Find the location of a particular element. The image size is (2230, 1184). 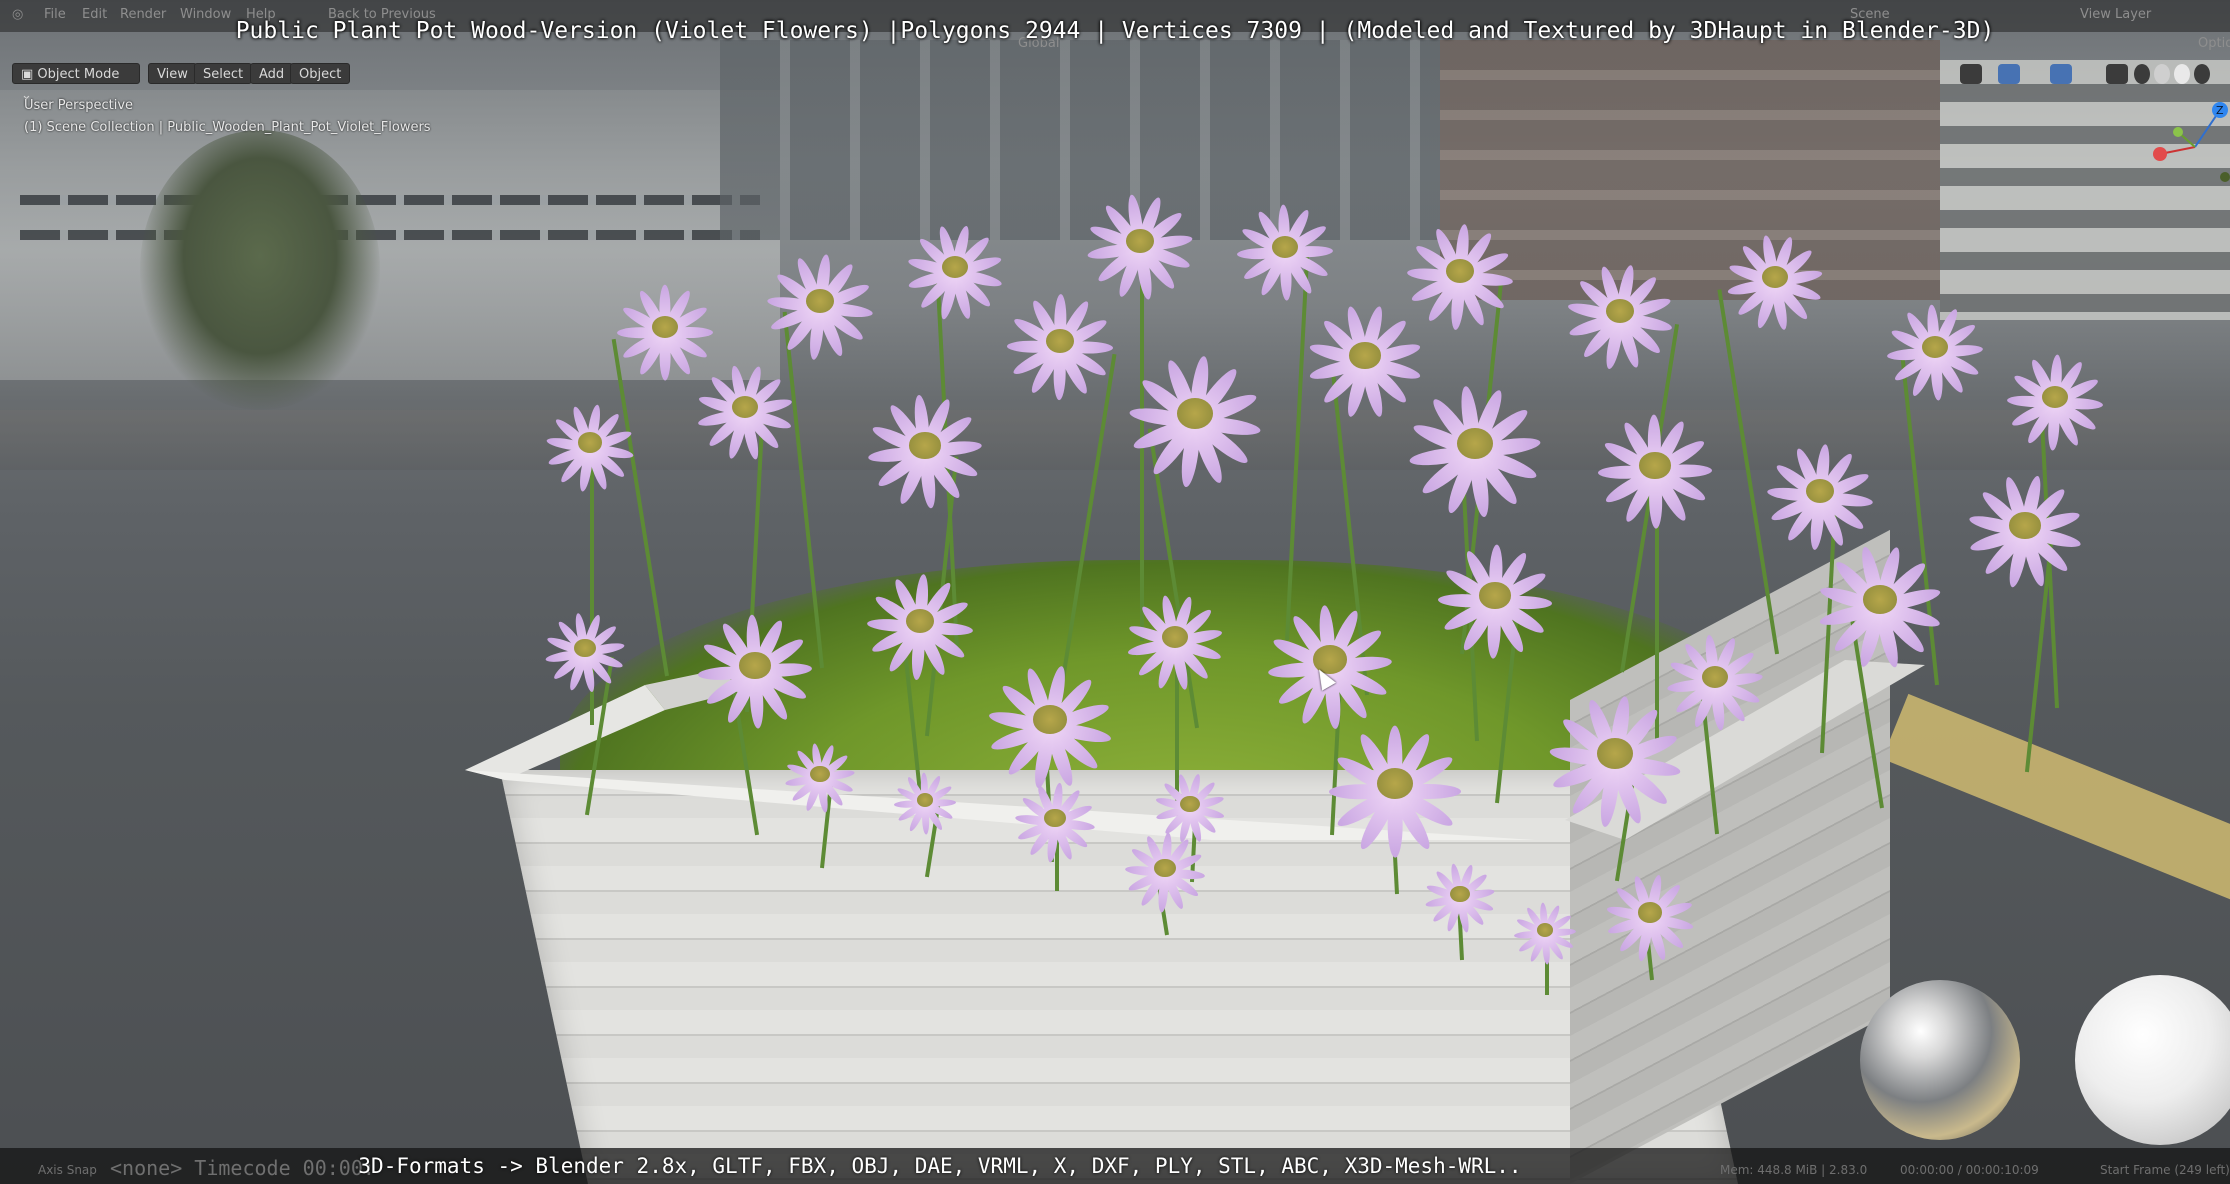

menu-select: Select is located at coordinates (223, 73).